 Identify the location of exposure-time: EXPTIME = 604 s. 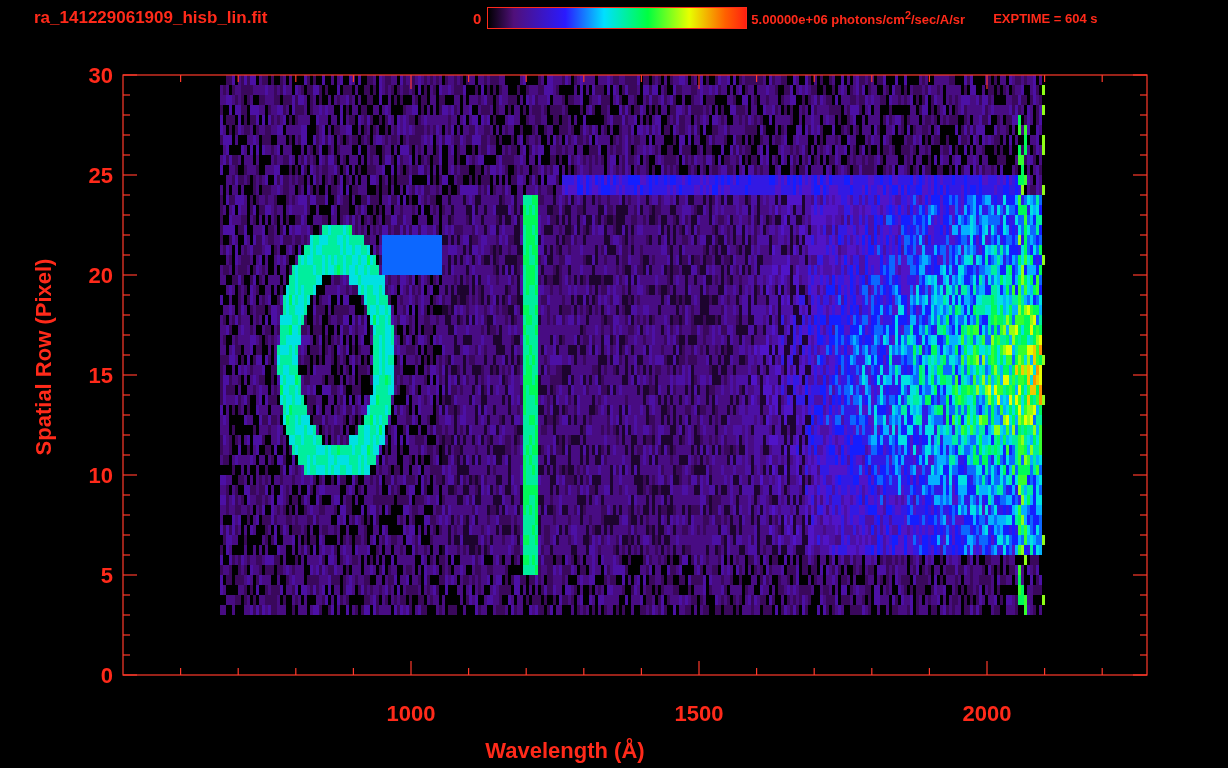
(1045, 18).